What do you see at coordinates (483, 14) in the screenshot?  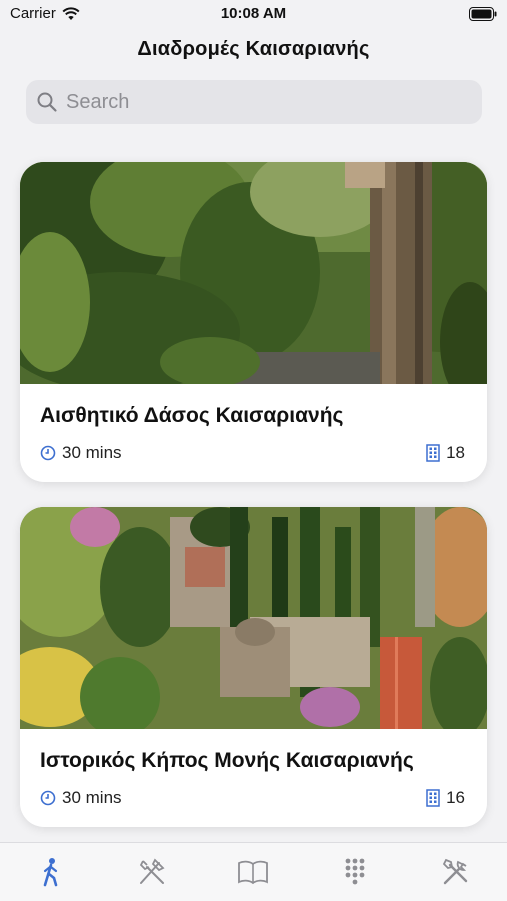 I see `battery-icon` at bounding box center [483, 14].